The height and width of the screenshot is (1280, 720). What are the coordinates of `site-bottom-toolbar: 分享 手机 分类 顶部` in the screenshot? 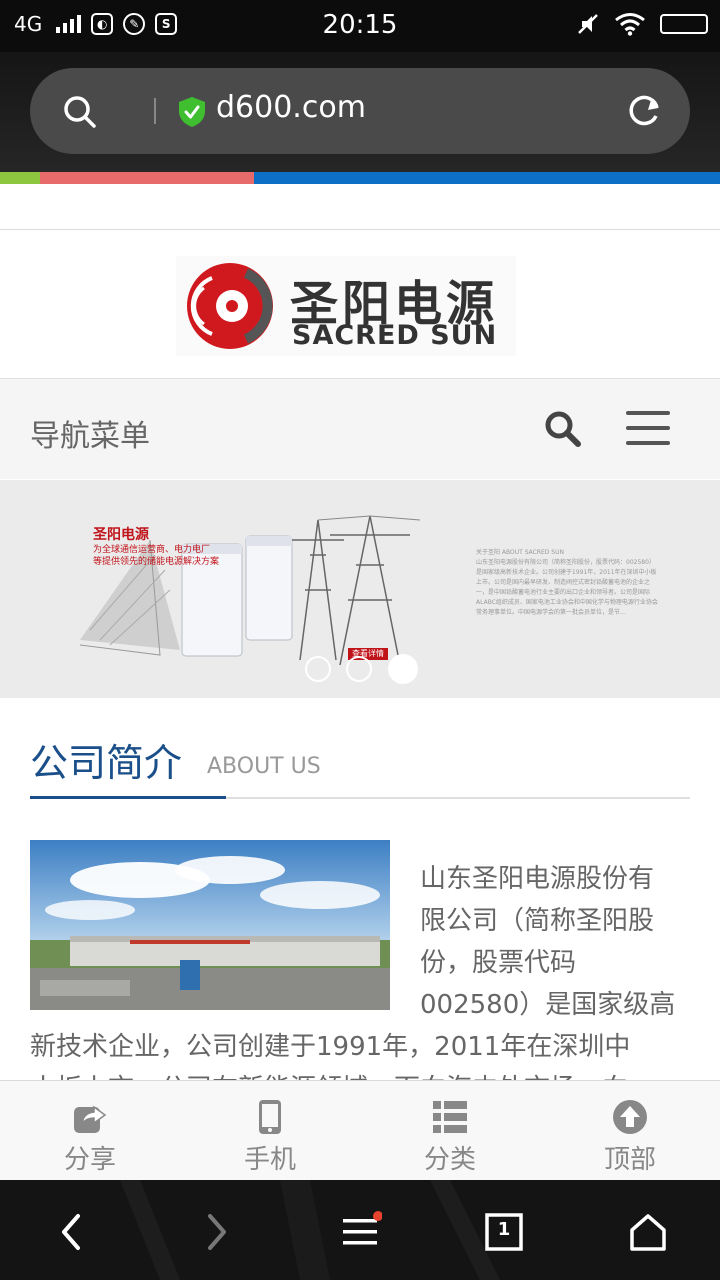 It's located at (360, 1130).